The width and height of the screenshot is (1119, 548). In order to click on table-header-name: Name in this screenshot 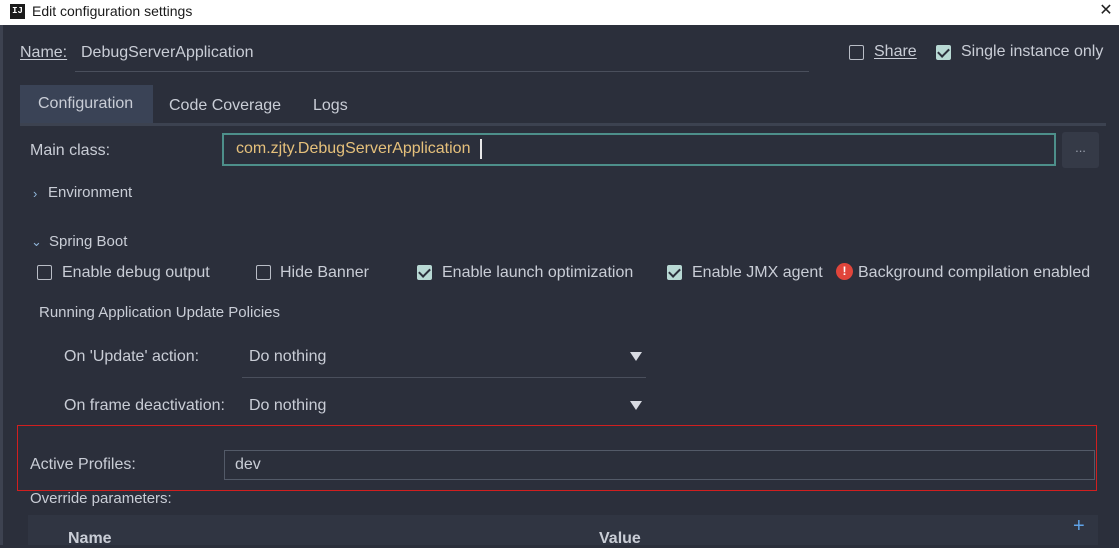, I will do `click(90, 539)`.